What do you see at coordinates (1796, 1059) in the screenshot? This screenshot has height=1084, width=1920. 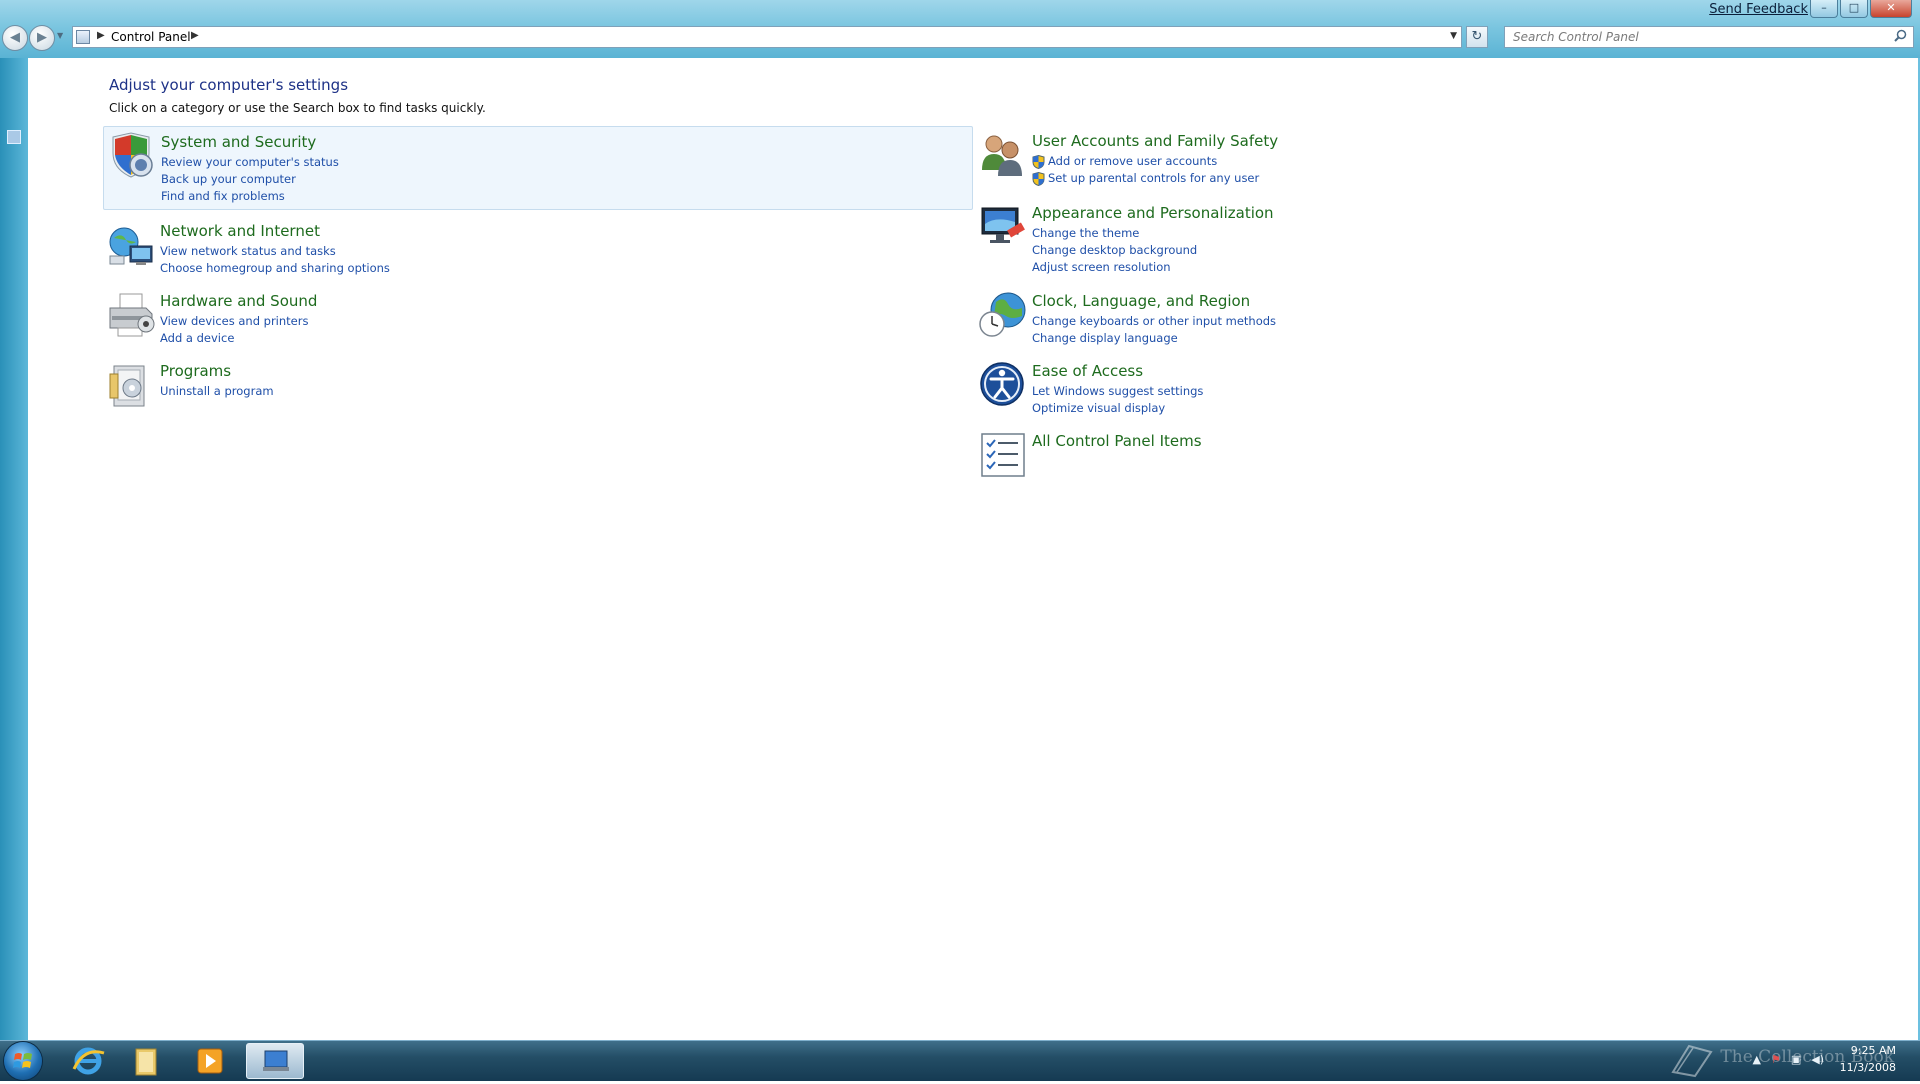 I see `network-icon: ▣` at bounding box center [1796, 1059].